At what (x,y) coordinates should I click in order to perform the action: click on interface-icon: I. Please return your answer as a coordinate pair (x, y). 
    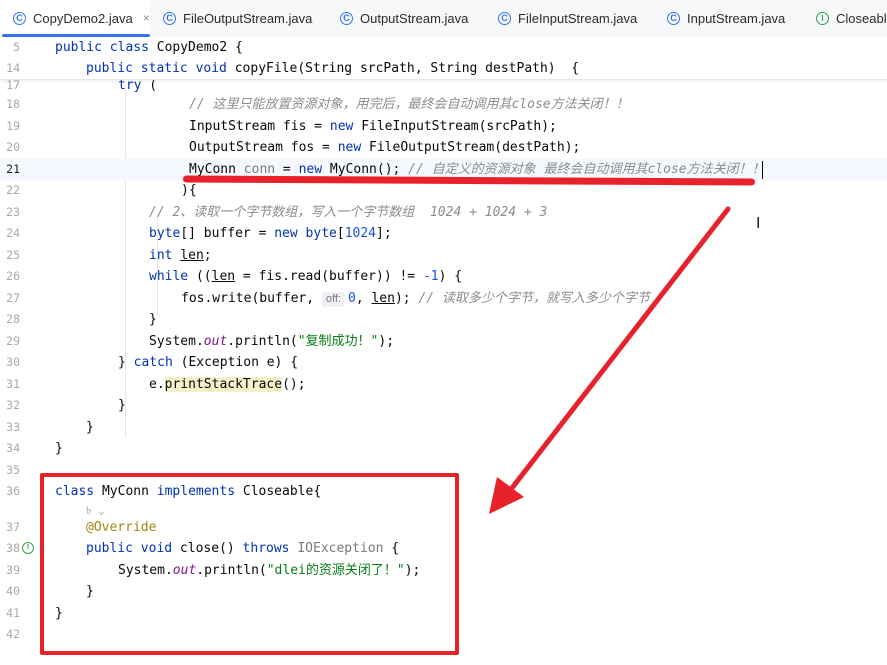
    Looking at the image, I should click on (822, 18).